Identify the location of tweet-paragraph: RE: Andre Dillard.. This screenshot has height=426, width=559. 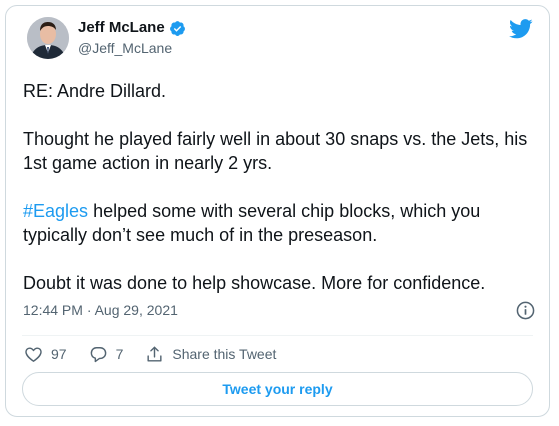
(95, 91).